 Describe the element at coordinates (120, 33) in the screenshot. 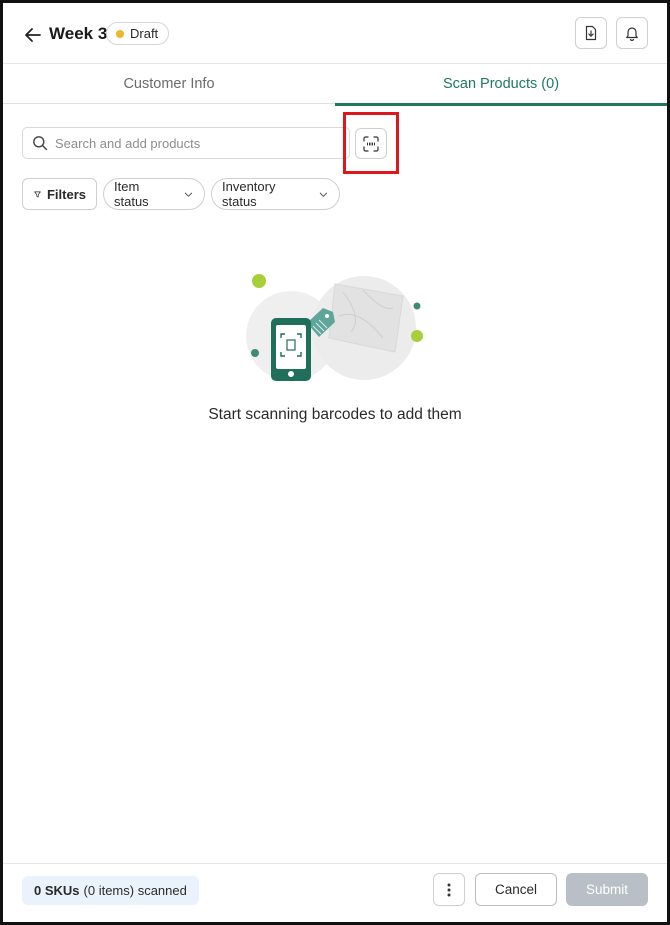

I see `status-dot-icon` at that location.